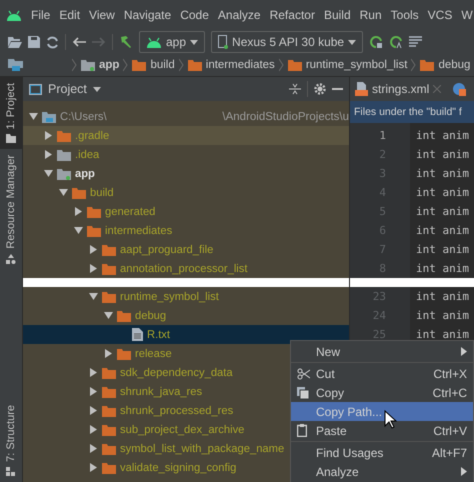 The width and height of the screenshot is (474, 482). I want to click on tool-window-tab: 1: Project, so click(11, 113).